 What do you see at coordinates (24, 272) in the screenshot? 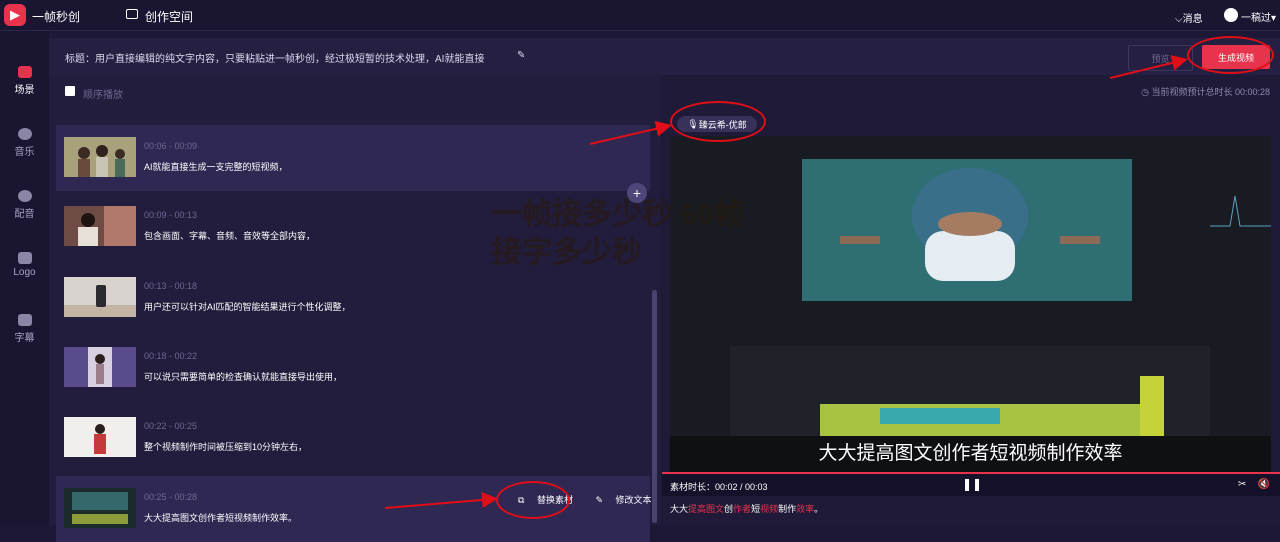
I see `sidebar-item-label: Logo` at bounding box center [24, 272].